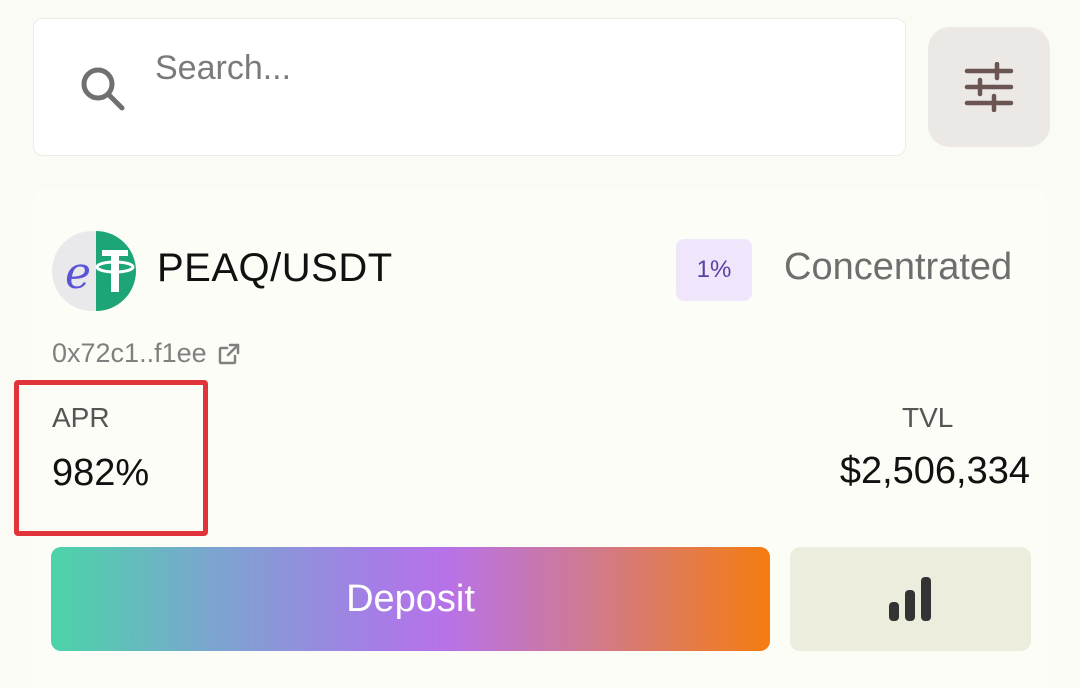 This screenshot has height=688, width=1080. I want to click on pool-address: 0x72c1..f1ee, so click(129, 353).